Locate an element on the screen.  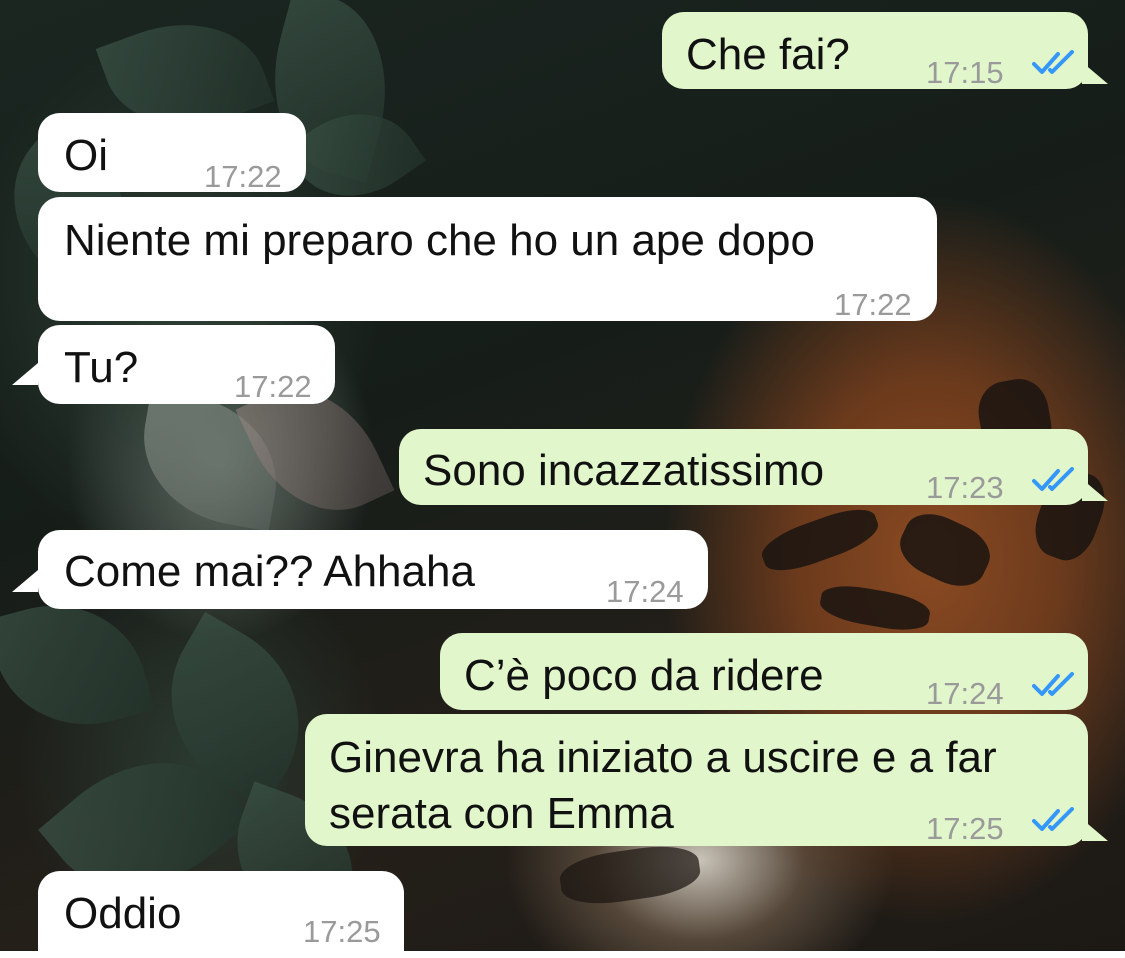
message-text: Tu? is located at coordinates (101, 367).